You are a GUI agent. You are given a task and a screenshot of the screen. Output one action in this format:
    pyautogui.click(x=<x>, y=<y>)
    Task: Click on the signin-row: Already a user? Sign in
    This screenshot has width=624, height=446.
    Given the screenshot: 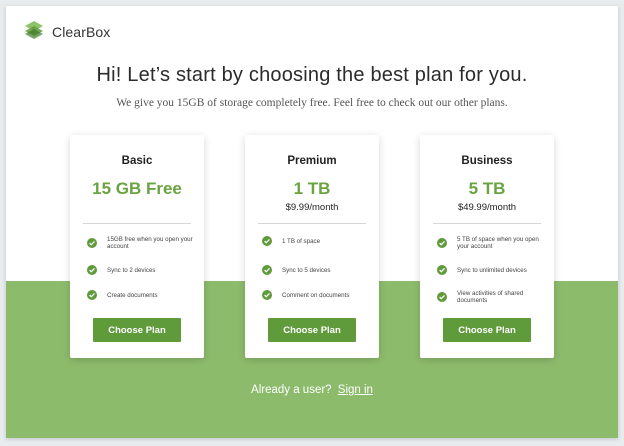 What is the action you would take?
    pyautogui.click(x=312, y=390)
    